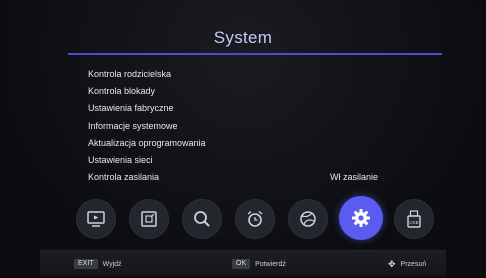 The width and height of the screenshot is (486, 278). I want to click on move-arrows-icon: ✥, so click(392, 264).